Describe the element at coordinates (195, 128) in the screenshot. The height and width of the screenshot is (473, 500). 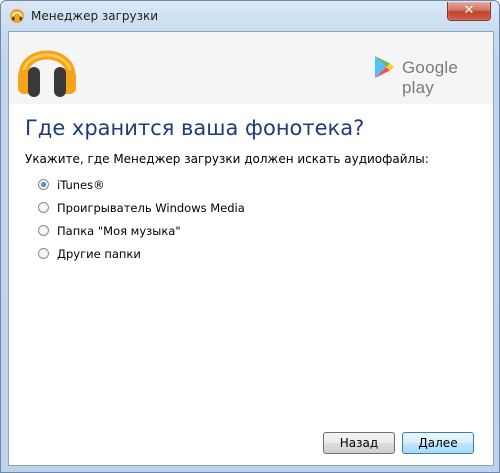
I see `page-title: Где хранится ваша фонотека?` at that location.